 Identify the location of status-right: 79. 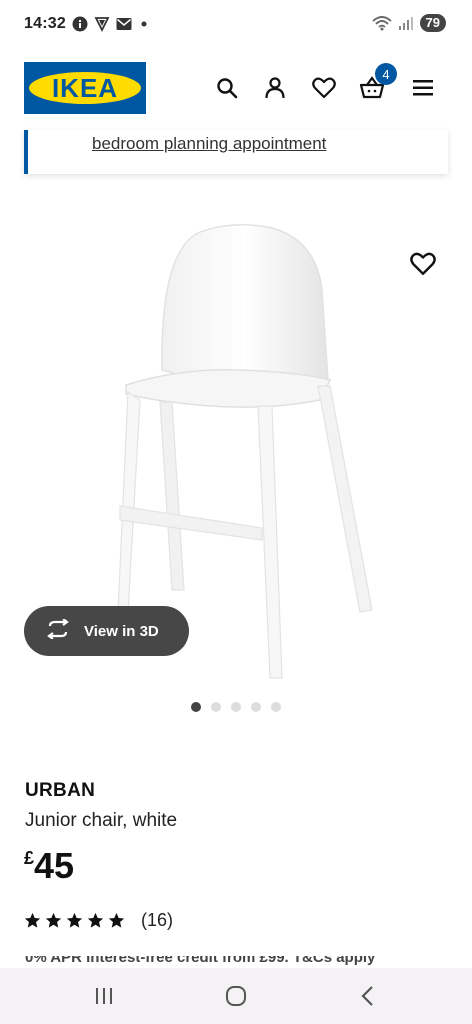
(408, 23).